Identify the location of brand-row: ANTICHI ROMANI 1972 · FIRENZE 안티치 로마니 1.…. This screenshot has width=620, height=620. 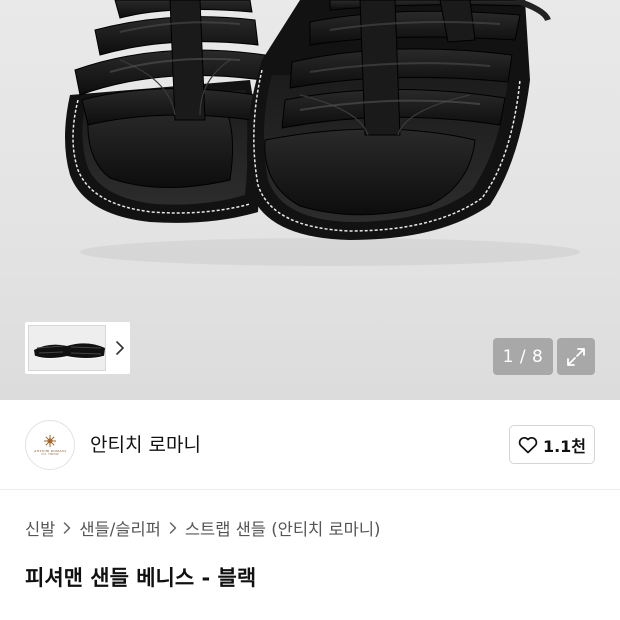
(310, 445).